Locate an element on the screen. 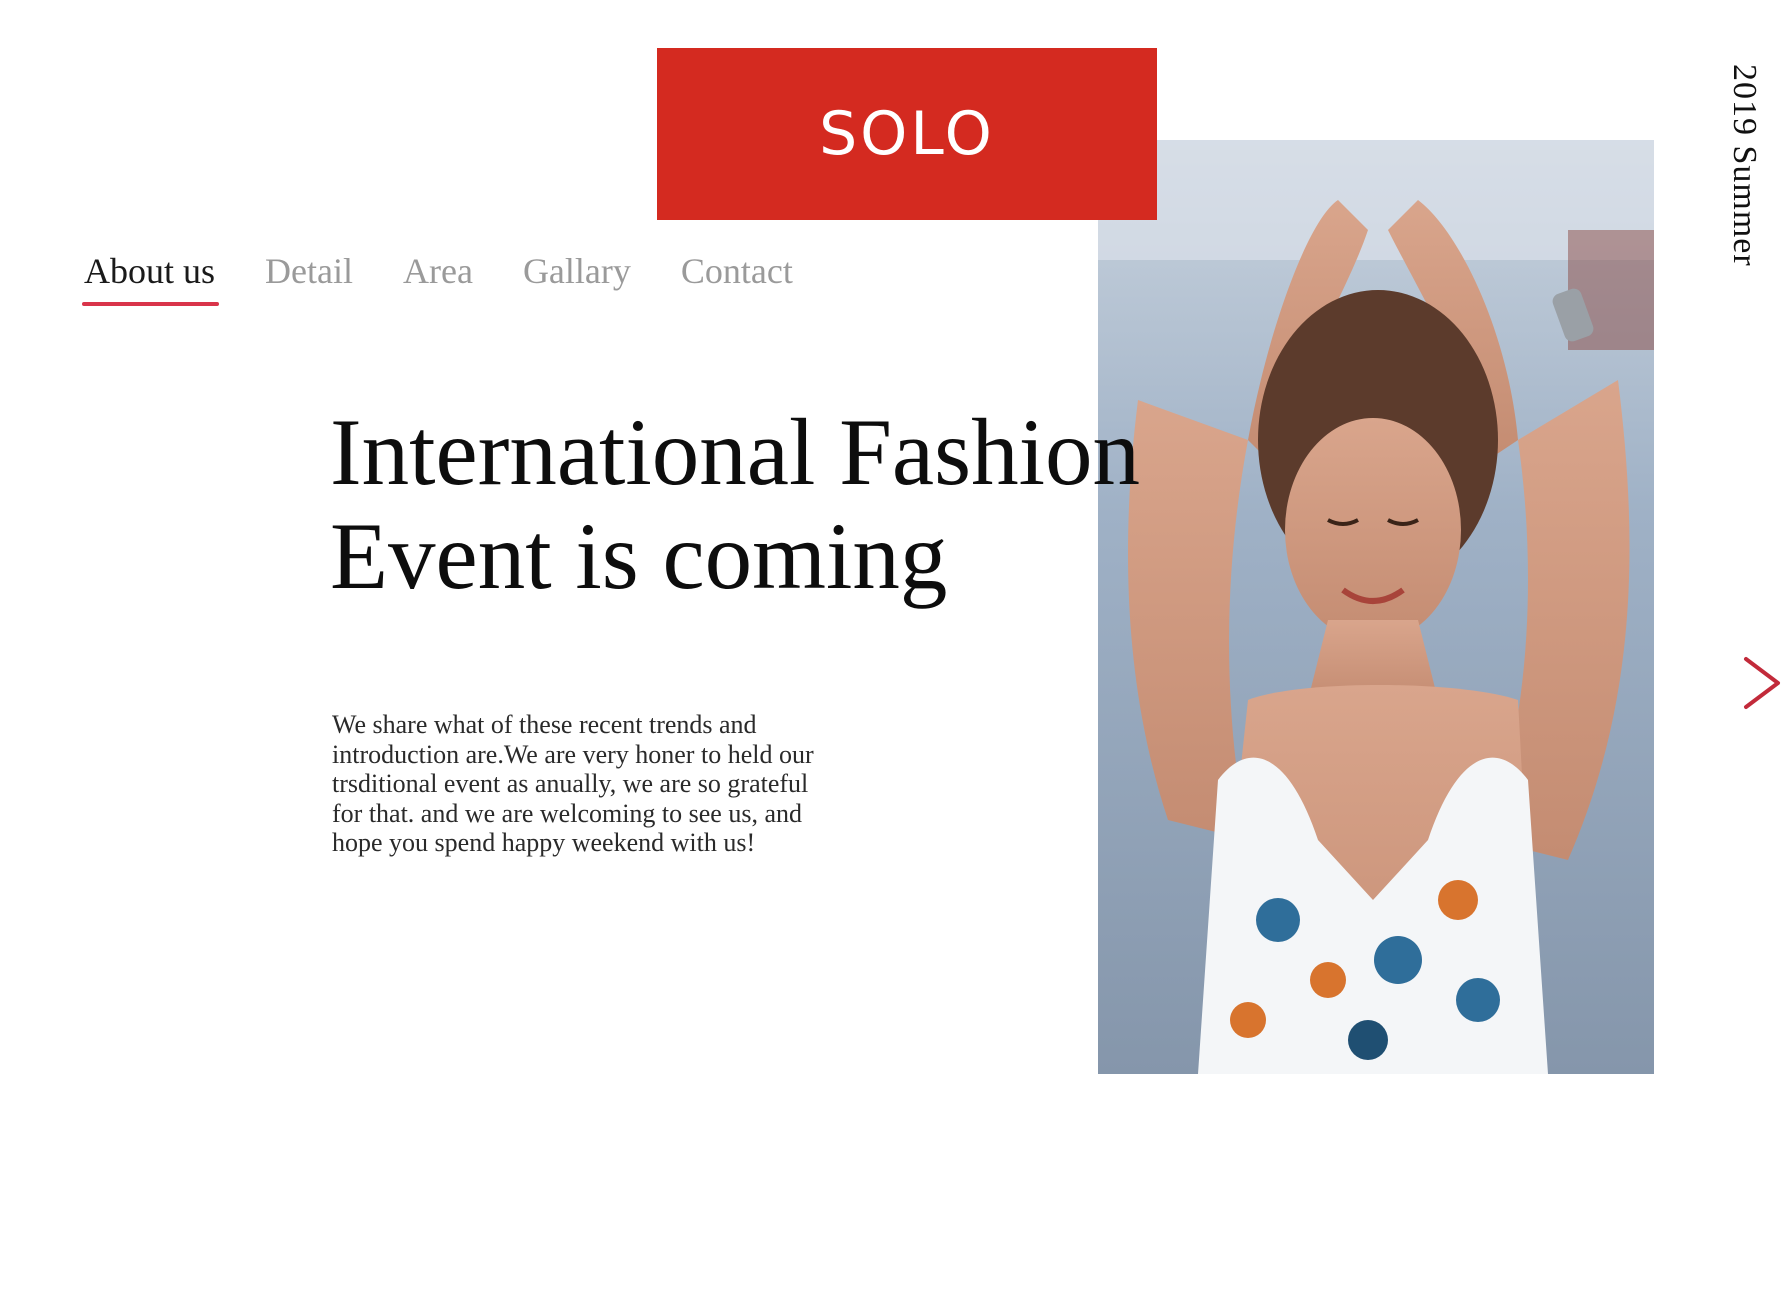 The height and width of the screenshot is (1290, 1792). nav-item-gallary: Gallary is located at coordinates (577, 278).